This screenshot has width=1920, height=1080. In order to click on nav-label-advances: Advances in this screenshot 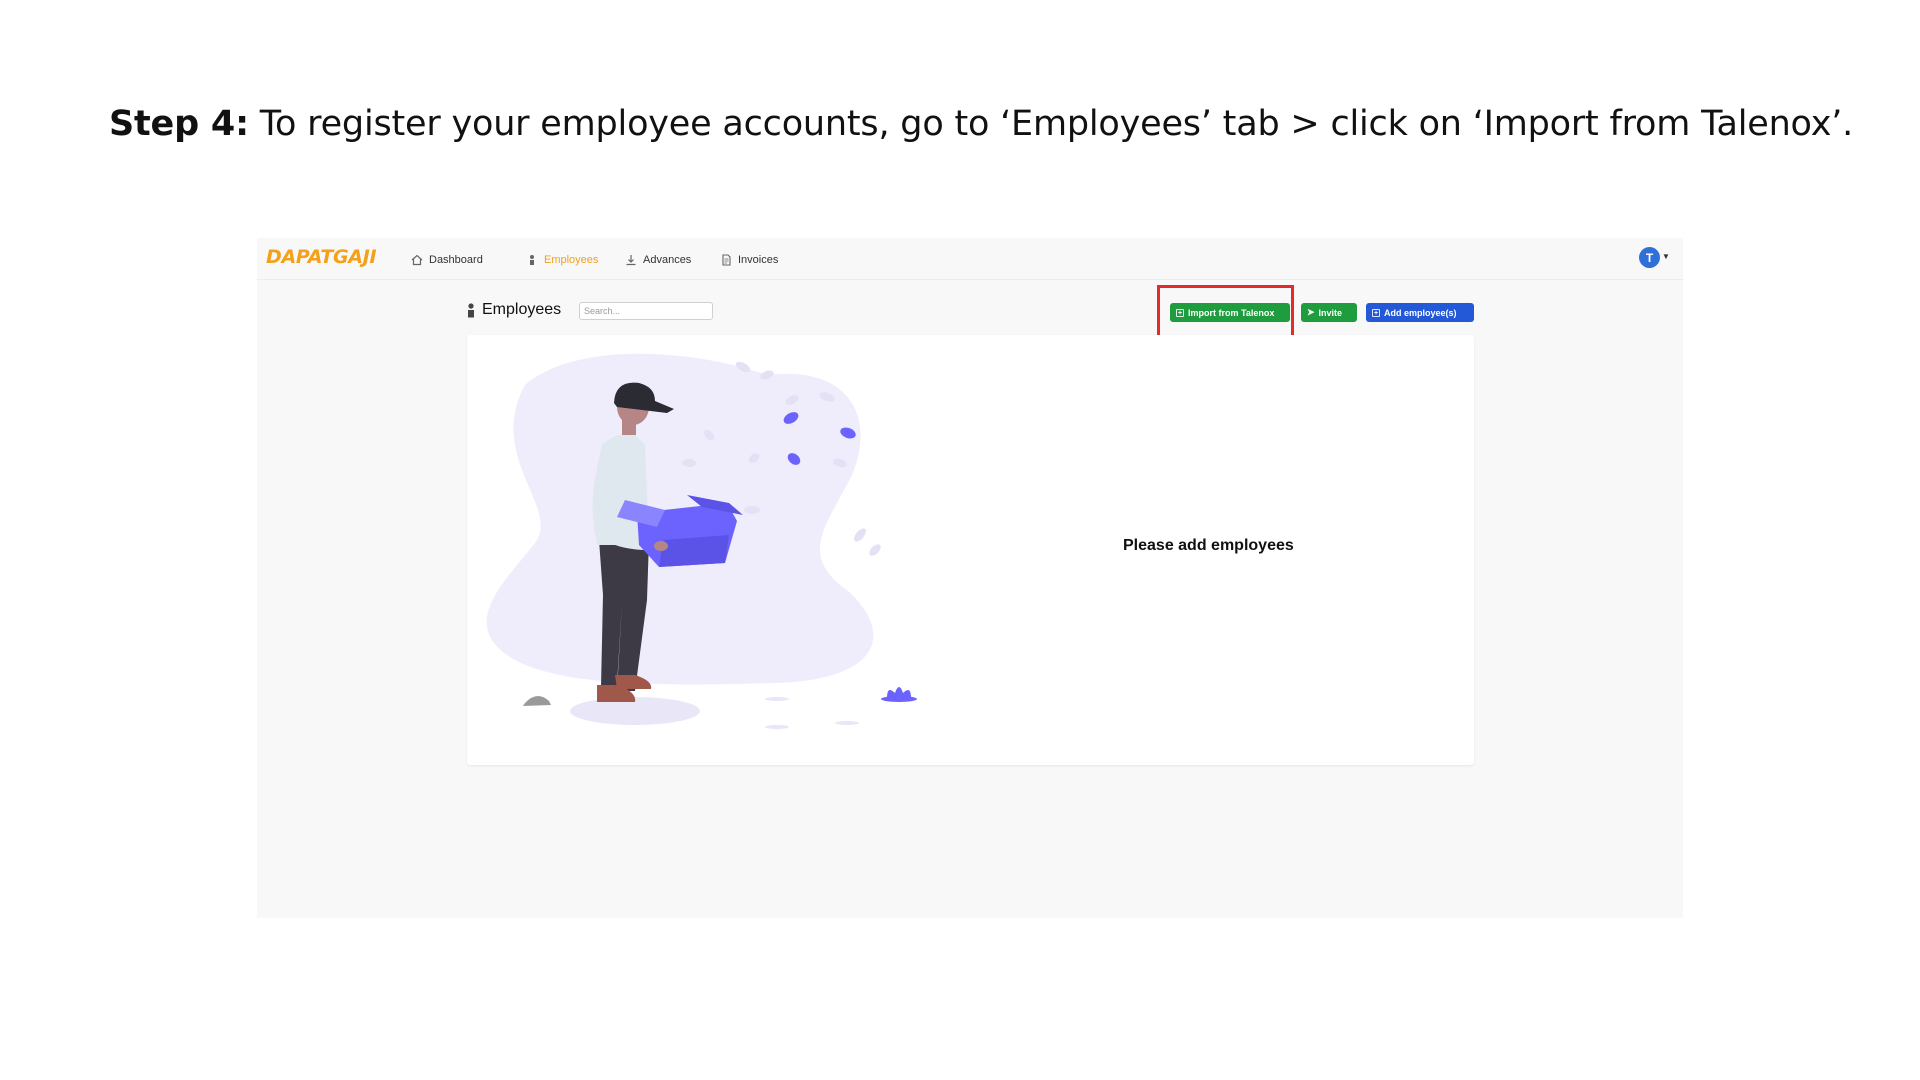, I will do `click(667, 260)`.